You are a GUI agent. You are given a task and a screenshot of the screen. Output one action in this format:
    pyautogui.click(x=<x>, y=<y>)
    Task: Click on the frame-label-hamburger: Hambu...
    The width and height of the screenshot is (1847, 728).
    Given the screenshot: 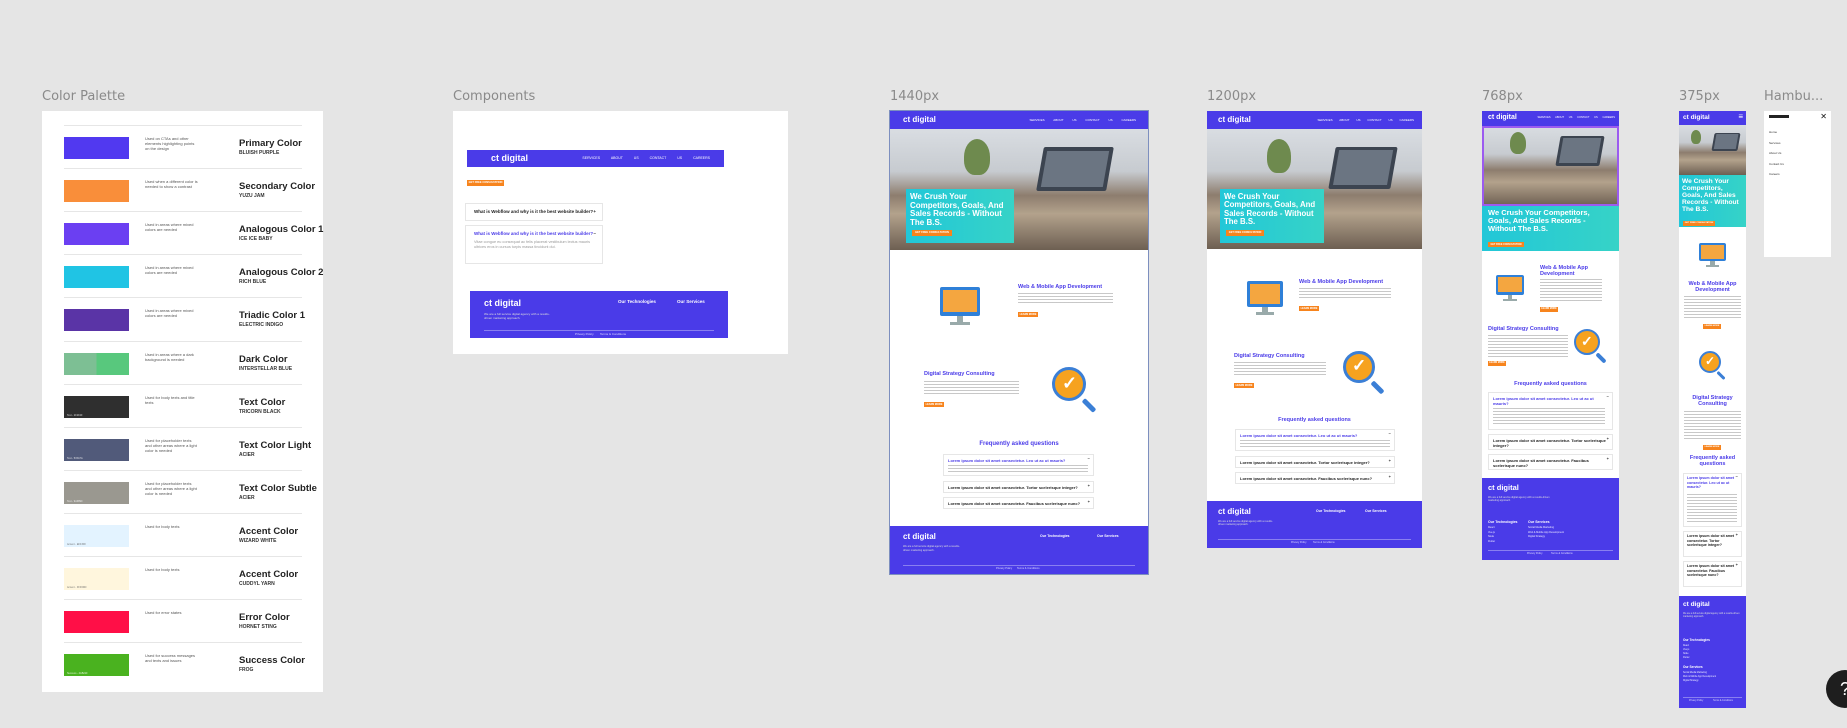 What is the action you would take?
    pyautogui.click(x=1793, y=96)
    